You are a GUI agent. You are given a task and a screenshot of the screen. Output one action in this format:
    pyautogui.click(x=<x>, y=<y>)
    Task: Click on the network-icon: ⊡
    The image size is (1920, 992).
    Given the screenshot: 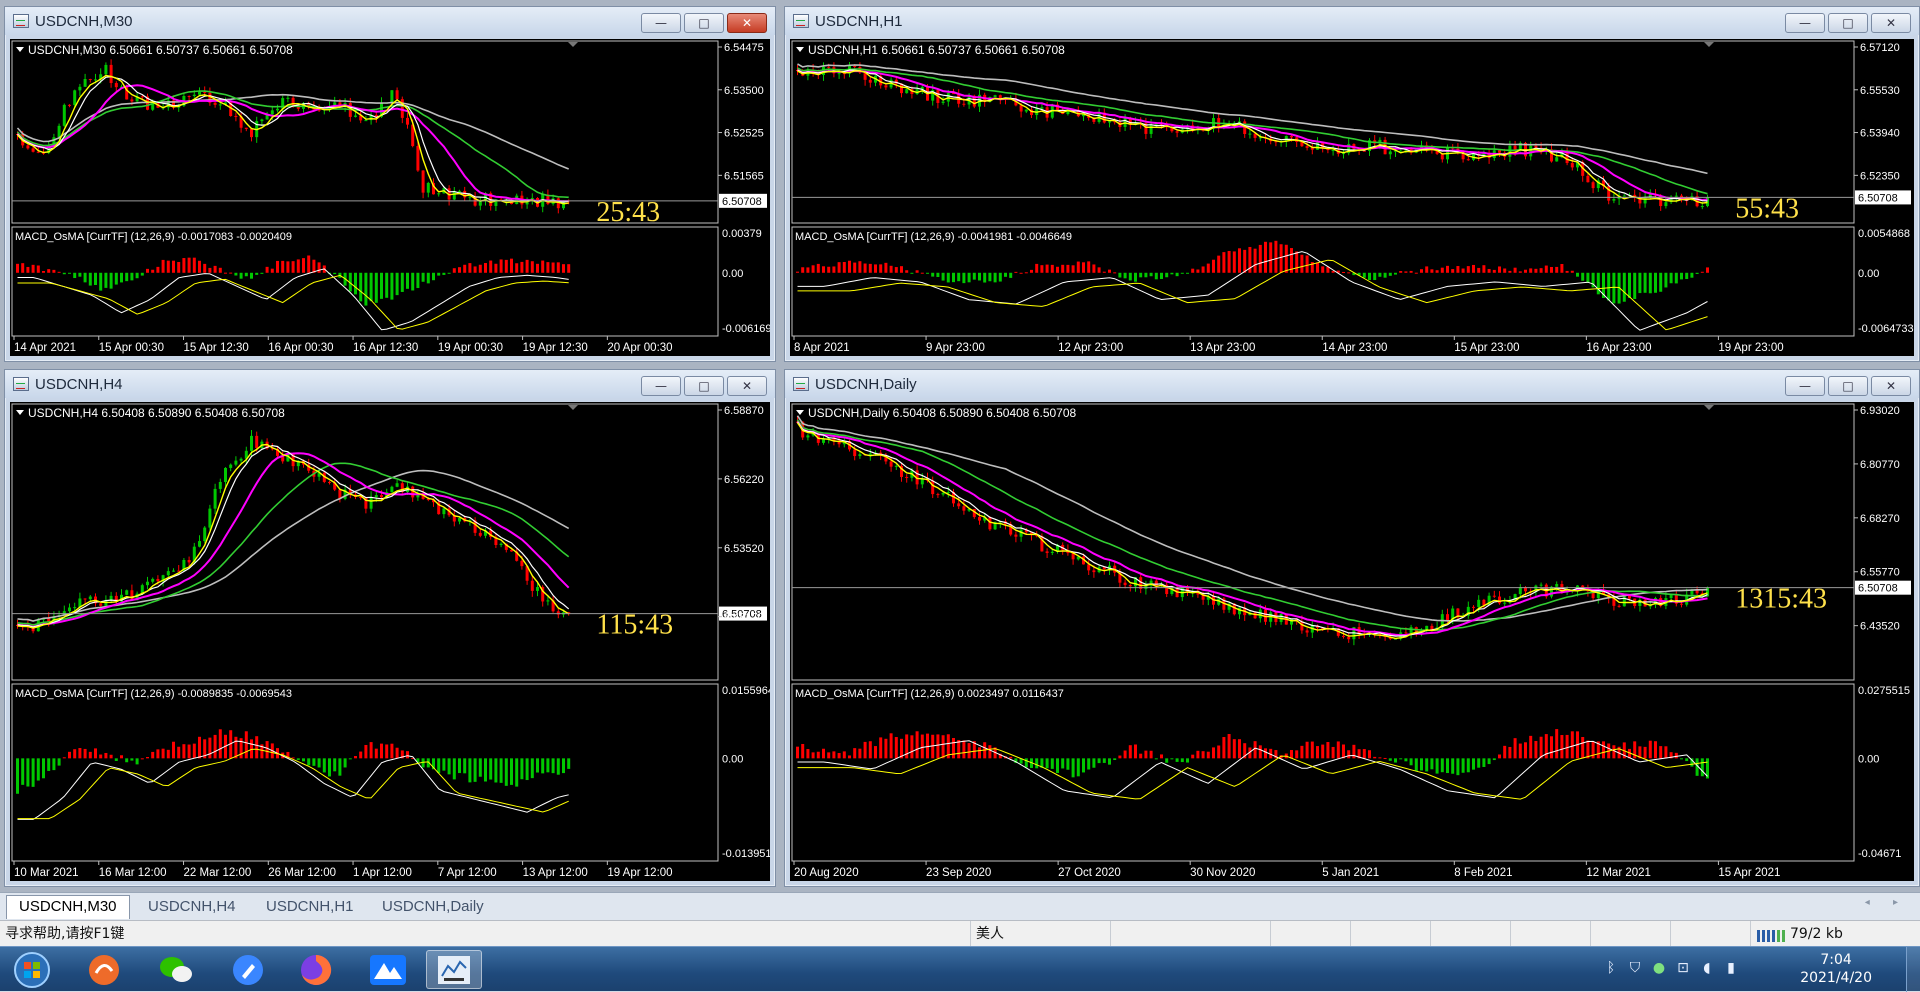 What is the action you would take?
    pyautogui.click(x=1683, y=969)
    